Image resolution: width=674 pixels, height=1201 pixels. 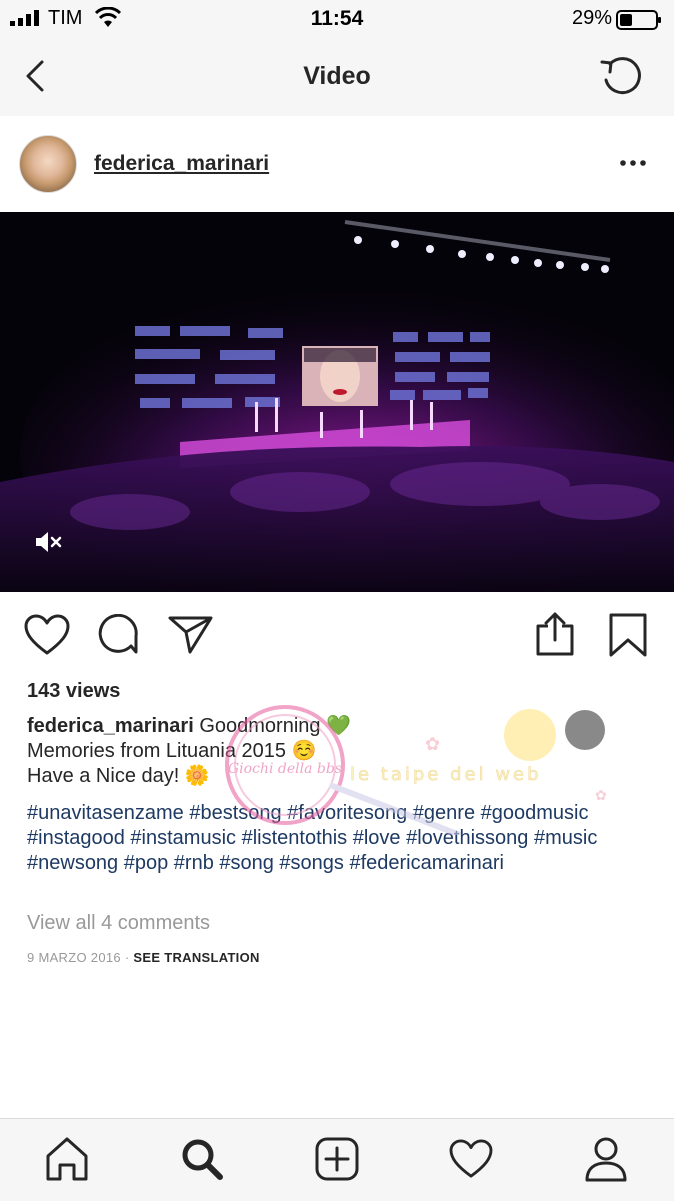 What do you see at coordinates (622, 76) in the screenshot?
I see `refresh-icon` at bounding box center [622, 76].